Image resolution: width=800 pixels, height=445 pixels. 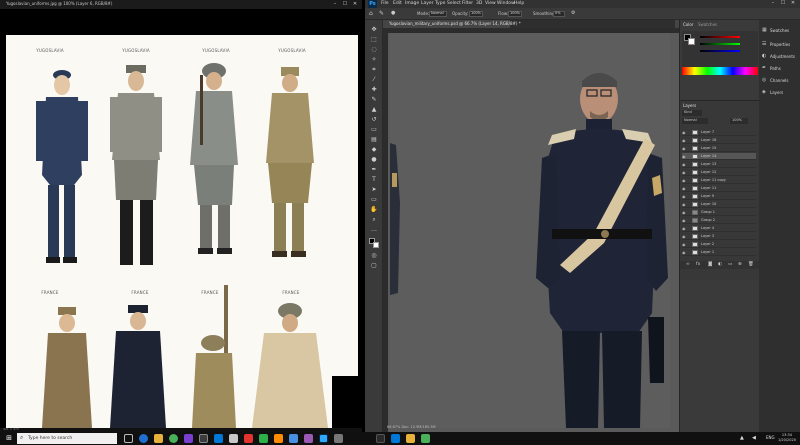 I want to click on trash-icon: 🗑, so click(x=751, y=264).